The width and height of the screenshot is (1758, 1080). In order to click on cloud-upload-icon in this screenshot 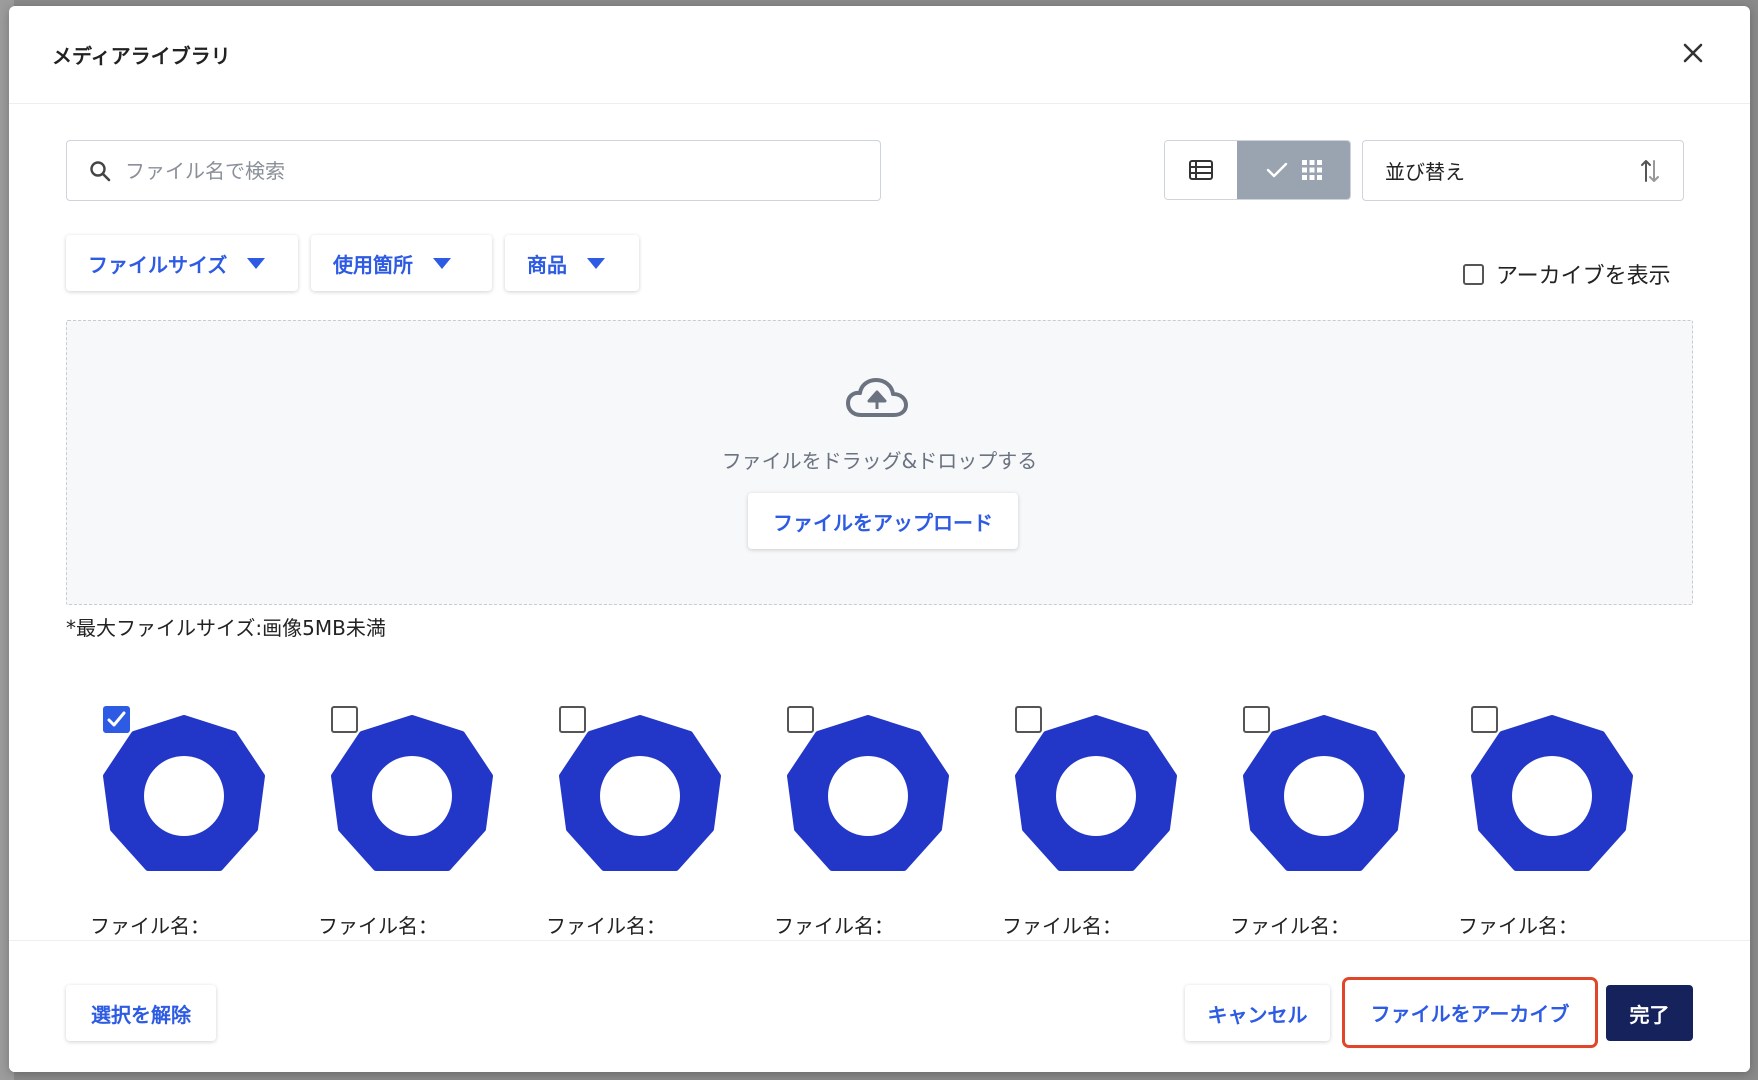, I will do `click(877, 397)`.